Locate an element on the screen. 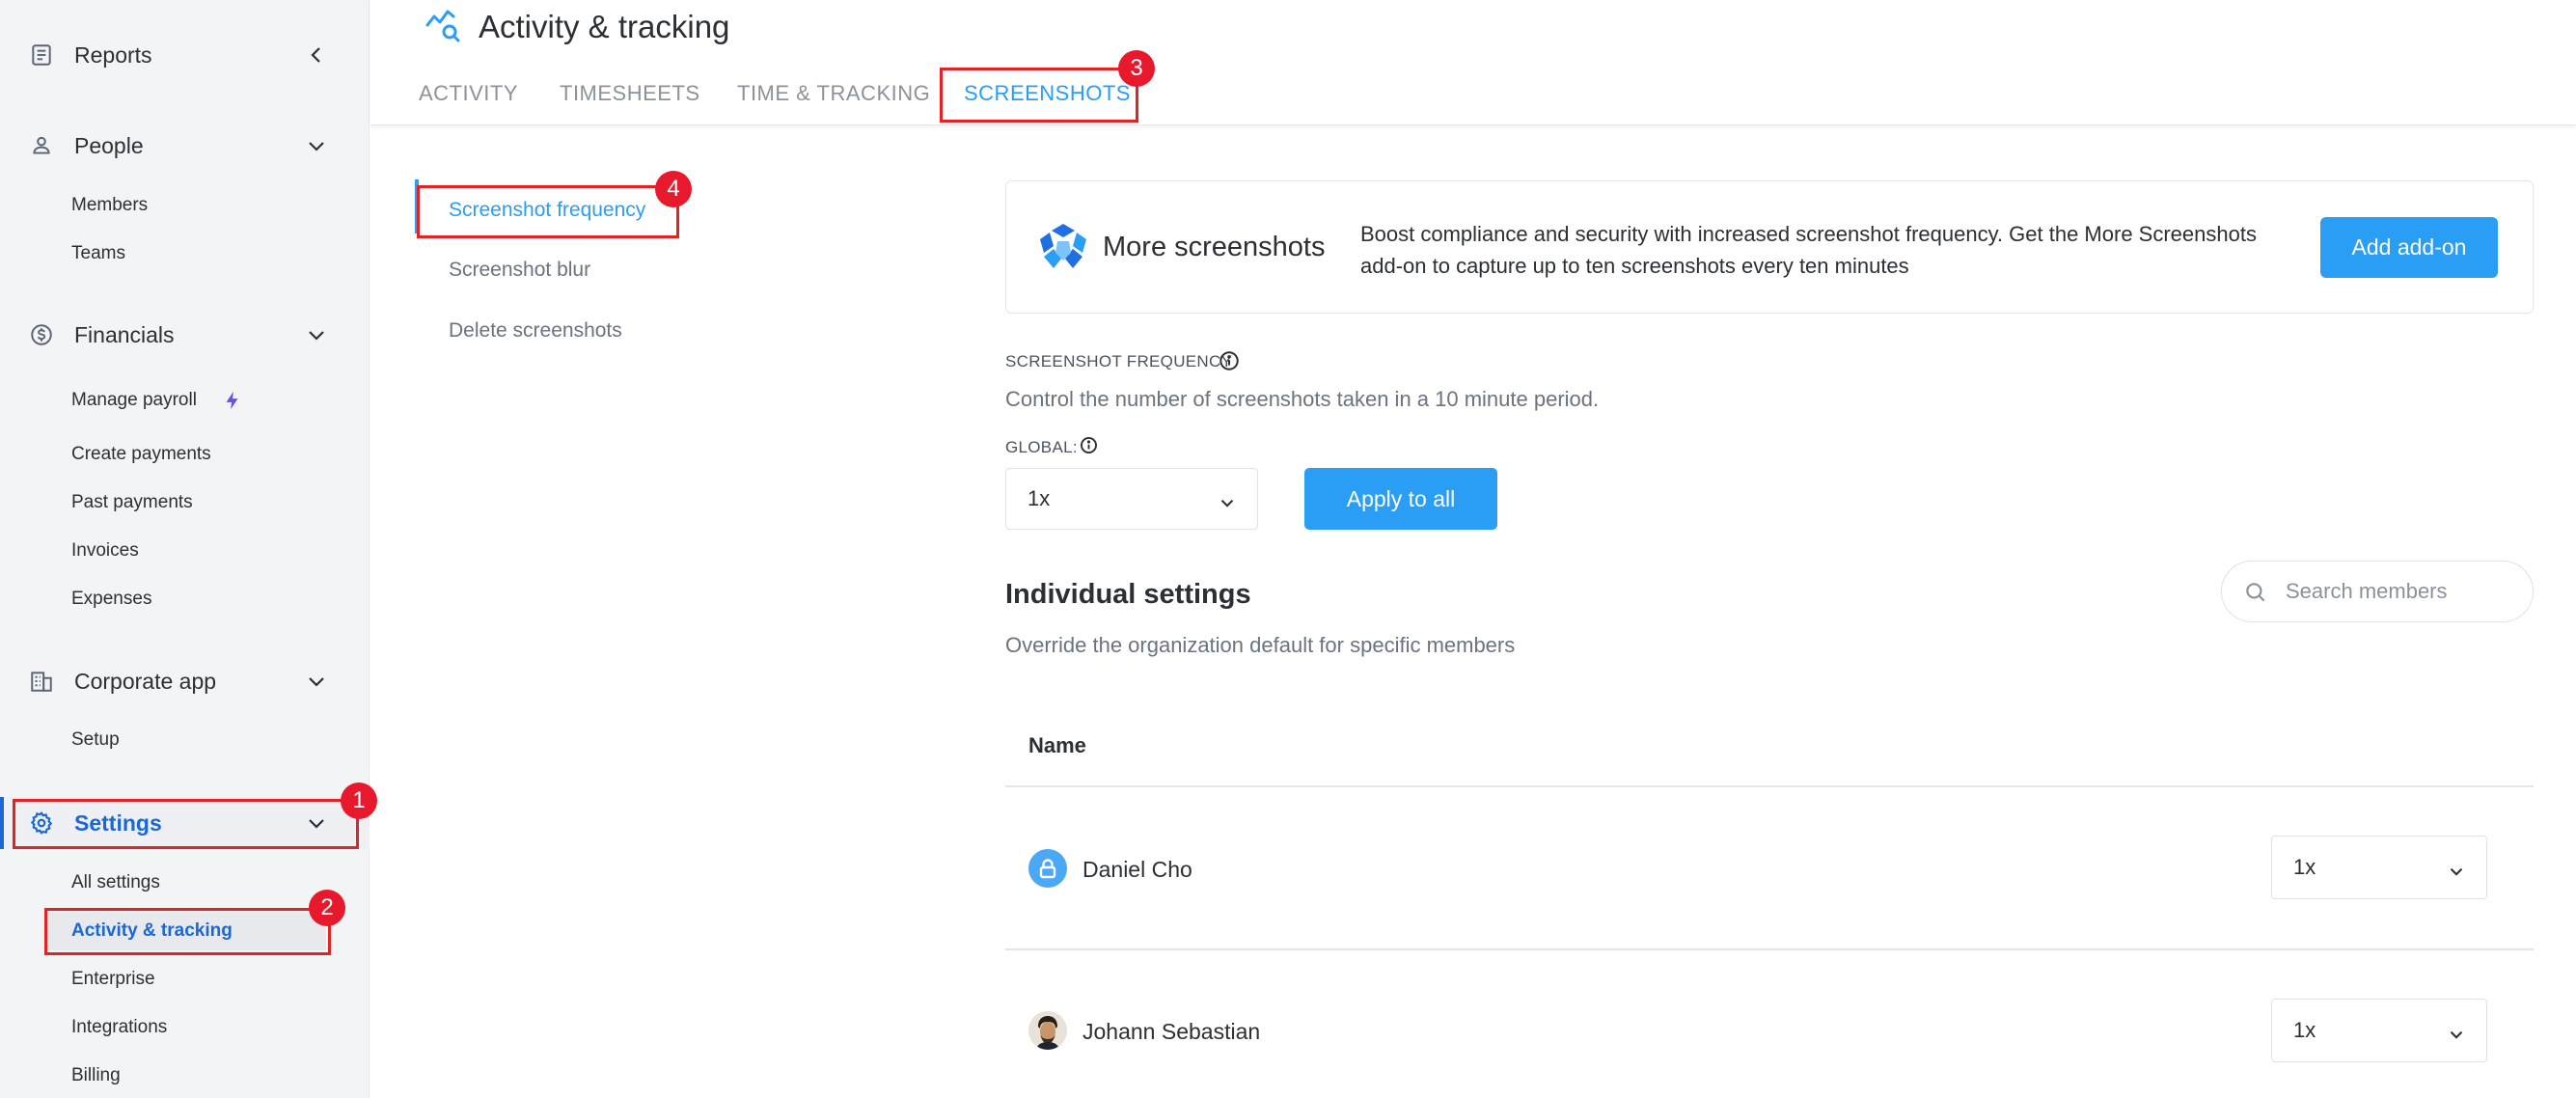  person-icon is located at coordinates (42, 145).